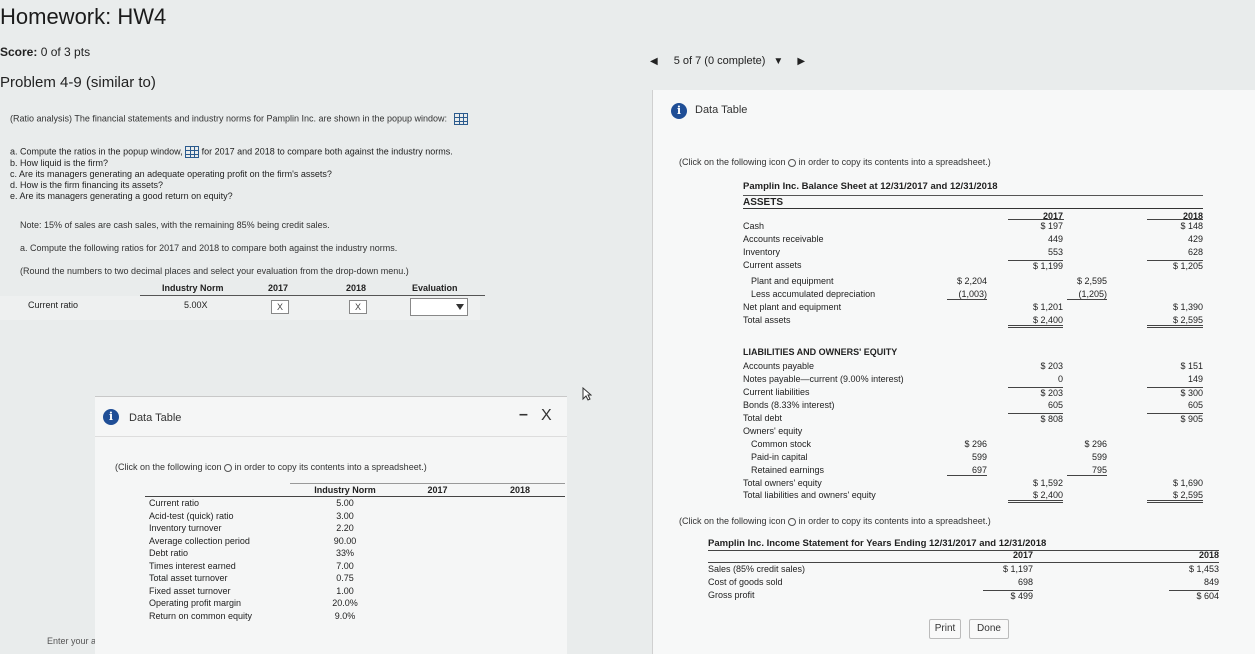  I want to click on table-cell: Debt ratio, so click(169, 553).